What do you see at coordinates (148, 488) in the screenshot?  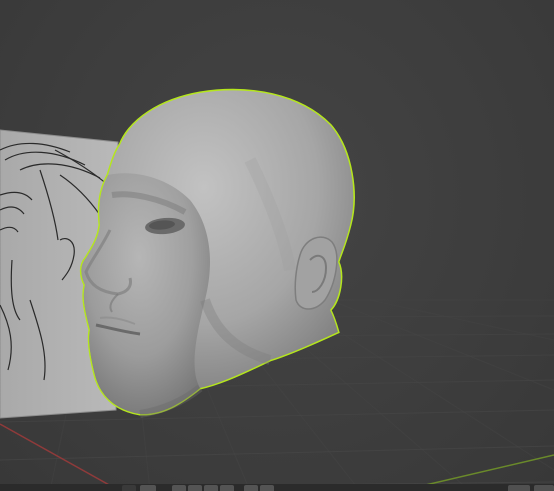 I see `select-icon` at bounding box center [148, 488].